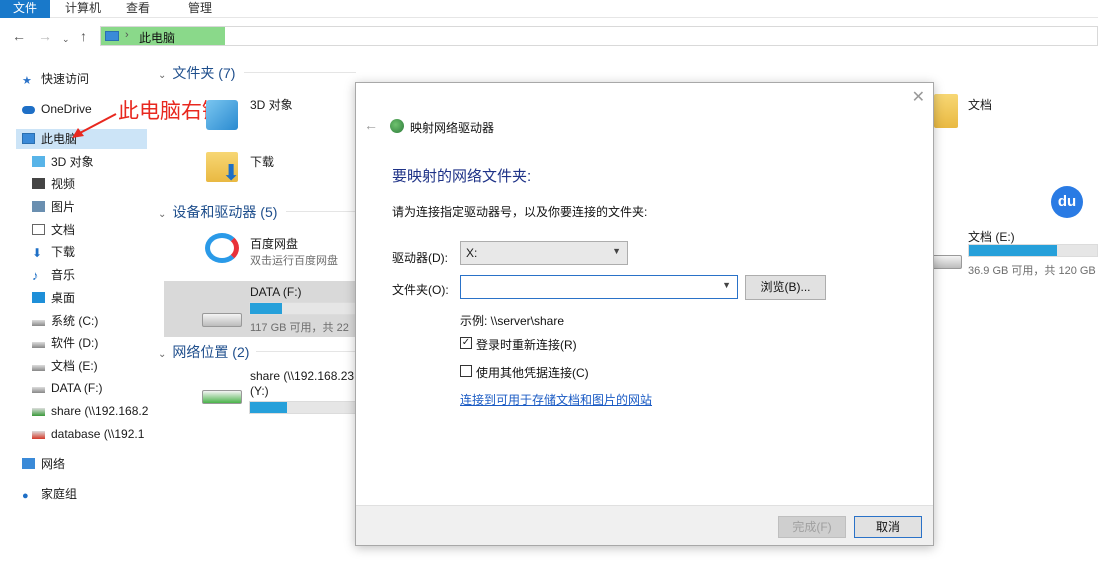  Describe the element at coordinates (200, 9) in the screenshot. I see `tab-manage: 管理` at that location.